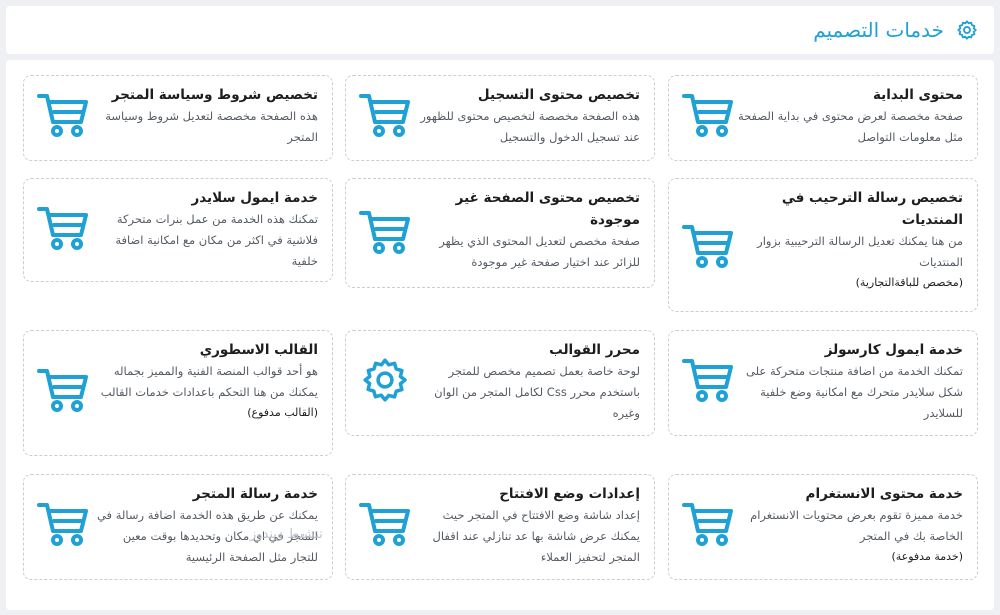  I want to click on card-title: خدمة رسالة المتجر, so click(255, 494).